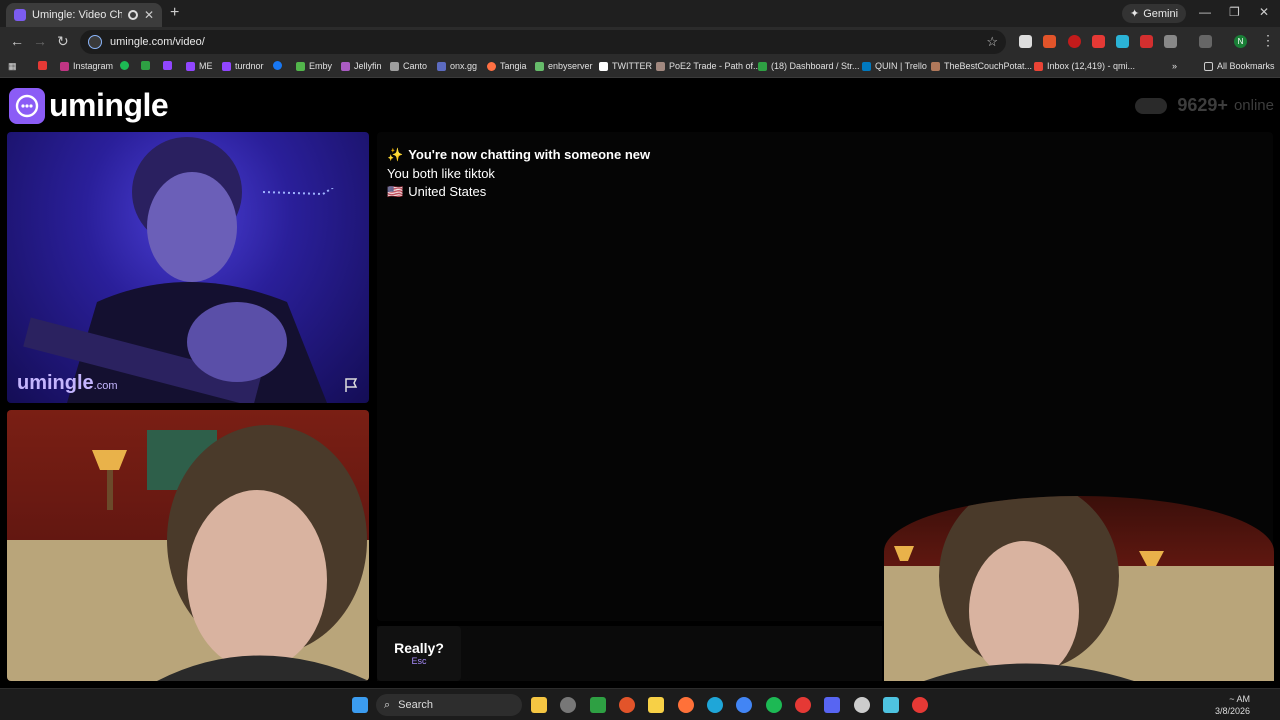  I want to click on opera-icon, so click(803, 705).